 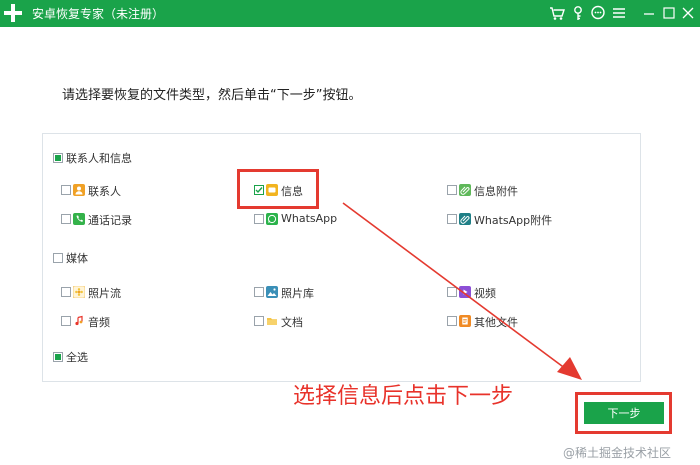 I want to click on whatsapp-checkbox, so click(x=259, y=219).